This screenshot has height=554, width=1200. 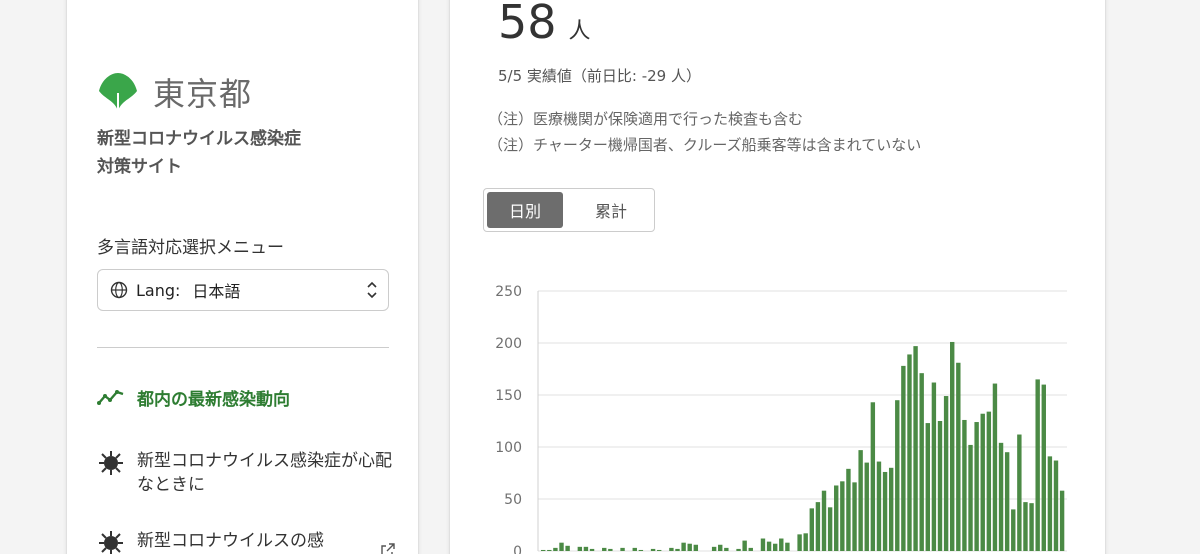 I want to click on nav-label: 新型コロナウイルスの感, so click(x=230, y=541).